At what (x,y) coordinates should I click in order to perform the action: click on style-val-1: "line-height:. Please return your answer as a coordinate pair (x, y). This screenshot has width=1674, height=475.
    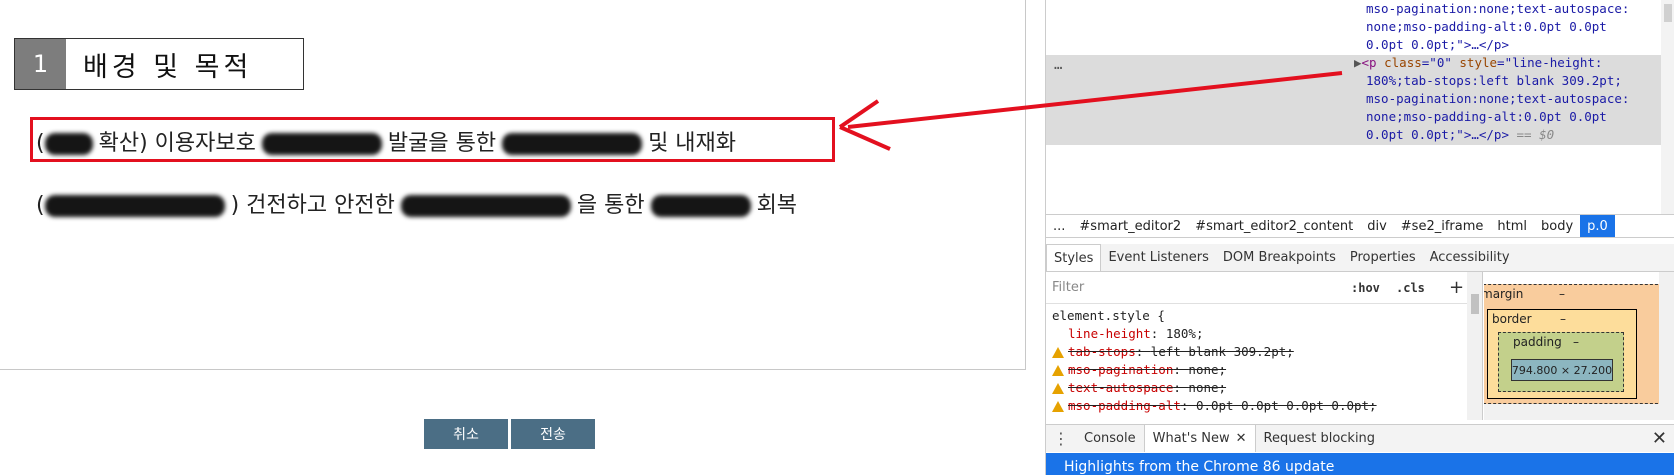
    Looking at the image, I should click on (1553, 62).